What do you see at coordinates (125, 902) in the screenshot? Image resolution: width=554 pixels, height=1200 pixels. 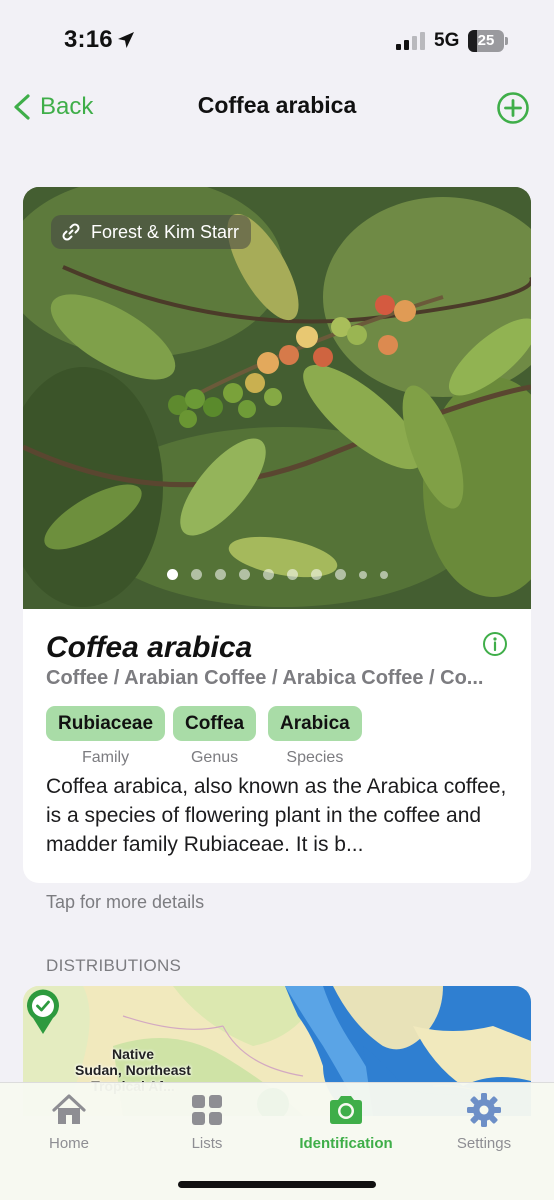 I see `tap-more-details: Tap for more details` at bounding box center [125, 902].